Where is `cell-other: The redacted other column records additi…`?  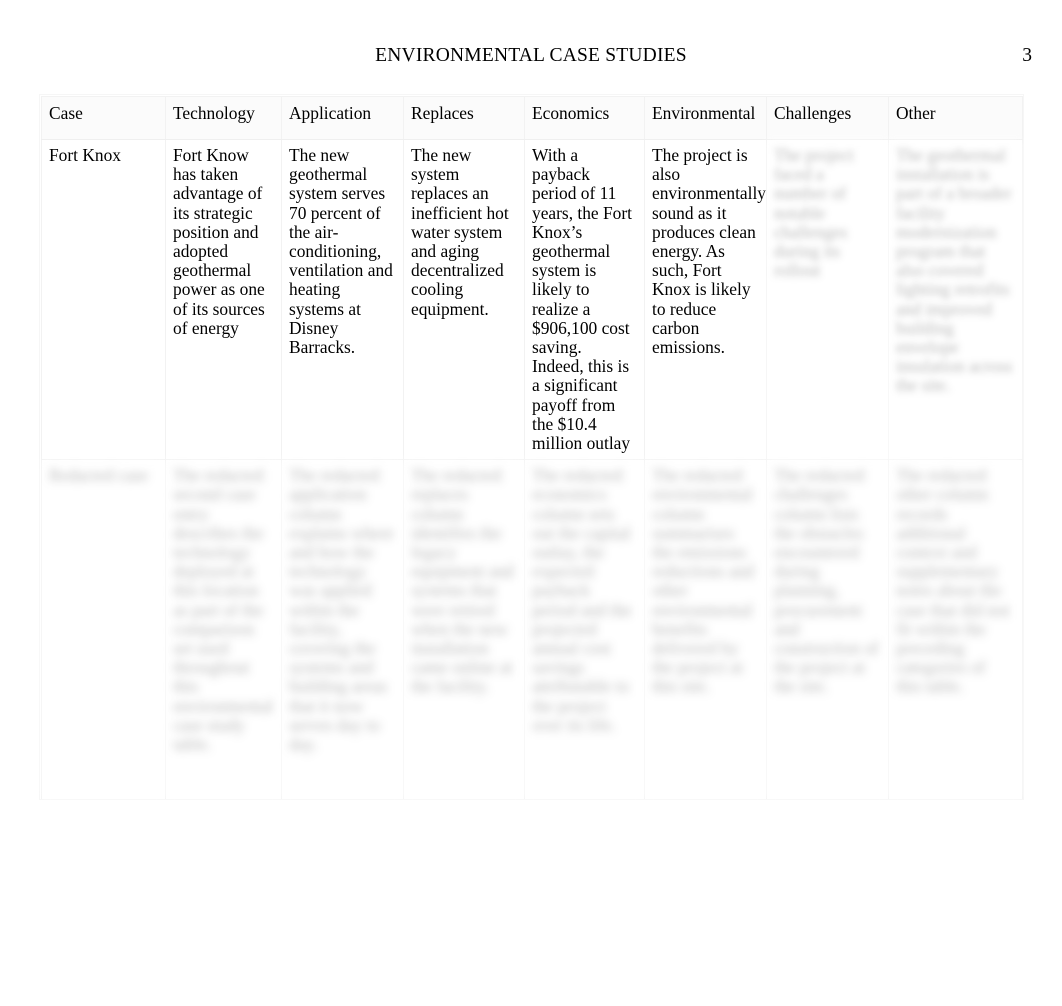
cell-other: The redacted other column records additi… is located at coordinates (955, 630).